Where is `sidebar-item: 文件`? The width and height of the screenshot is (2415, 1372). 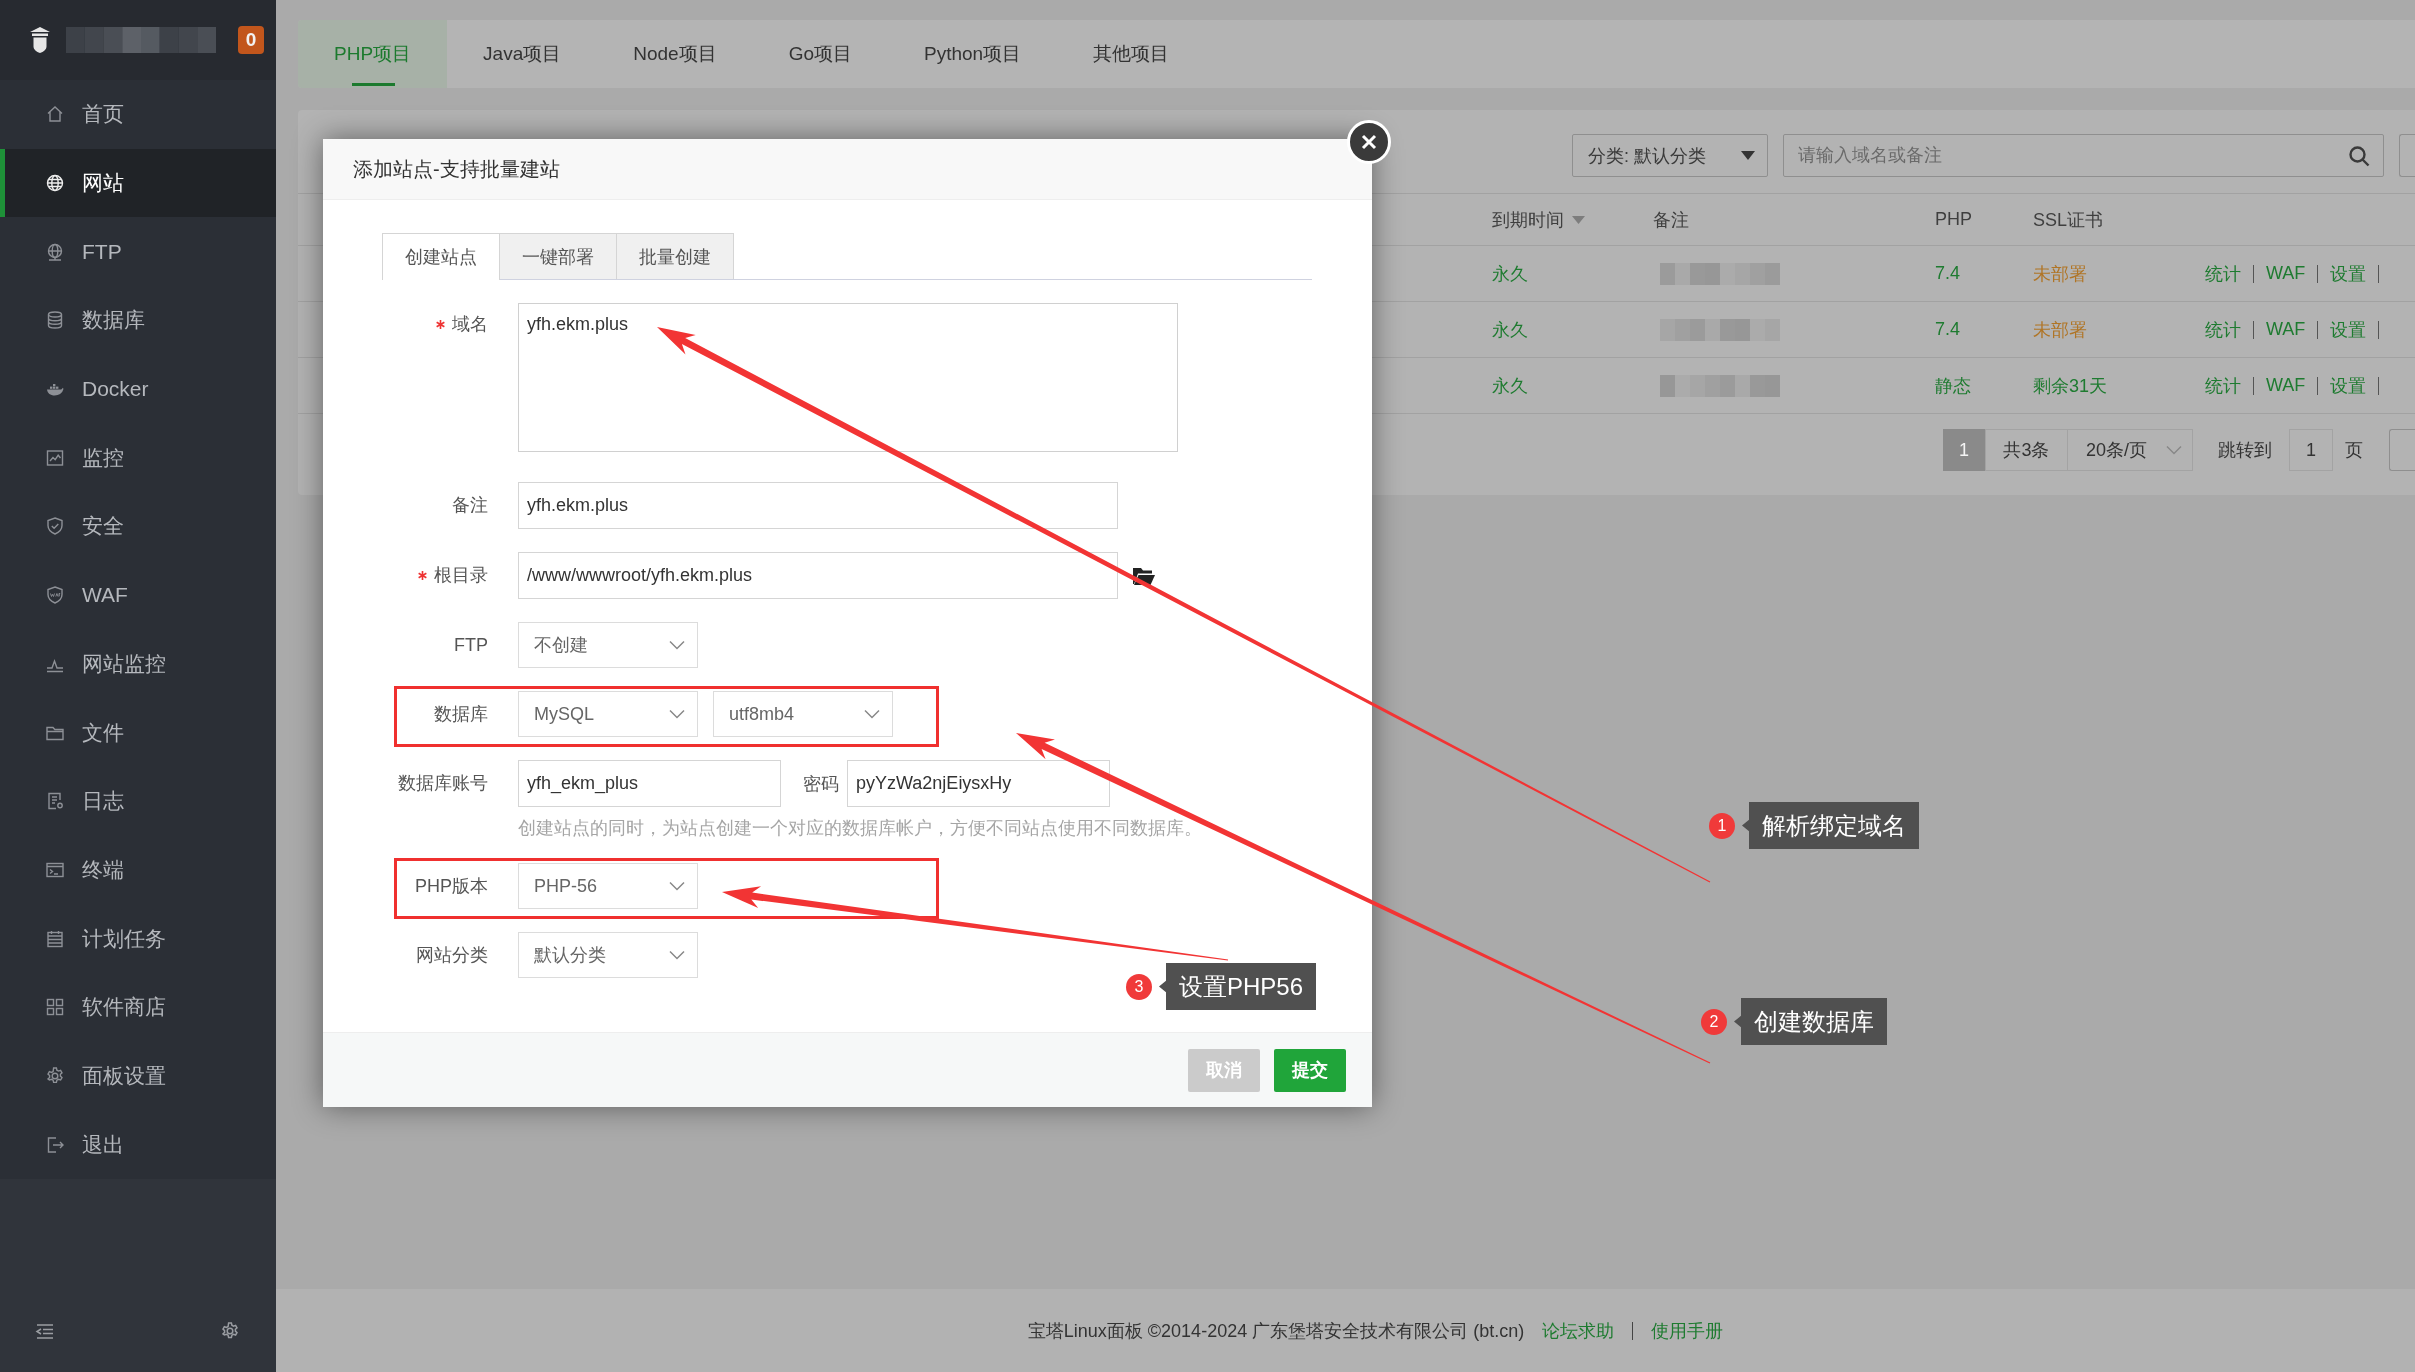 sidebar-item: 文件 is located at coordinates (138, 732).